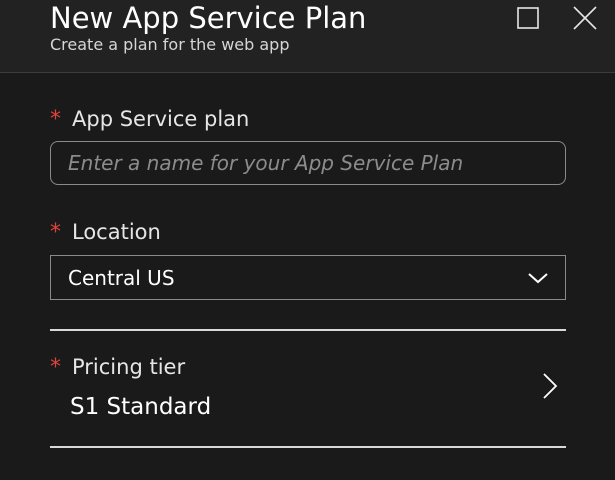 The image size is (615, 480). Describe the element at coordinates (308, 163) in the screenshot. I see `app-service-plan-input` at that location.